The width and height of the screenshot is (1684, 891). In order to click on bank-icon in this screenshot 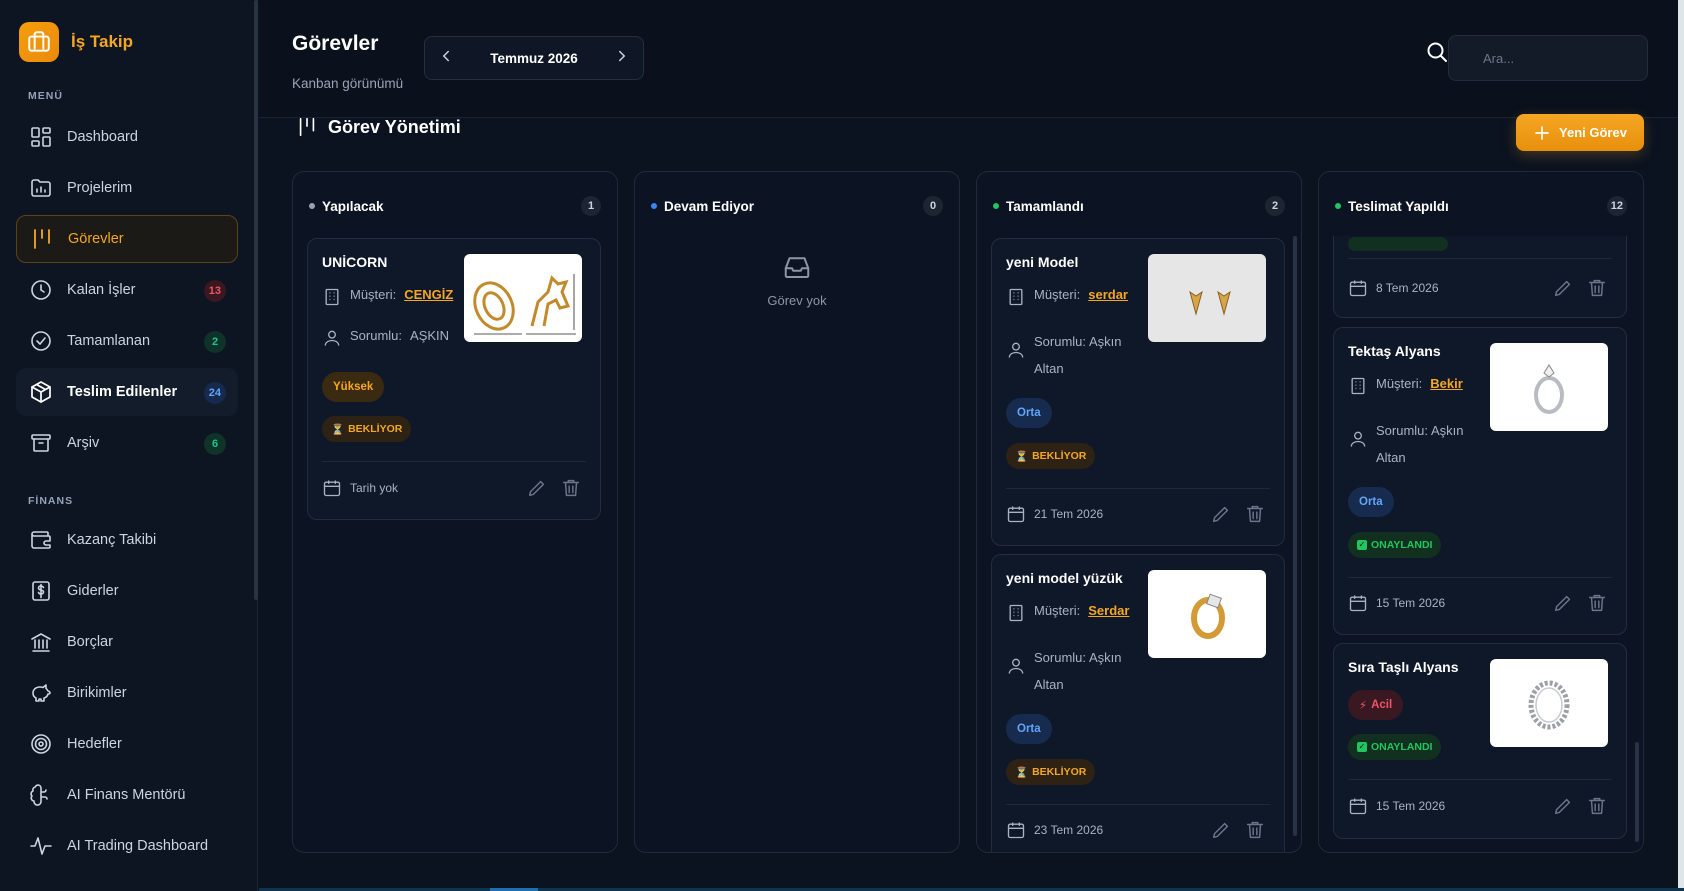, I will do `click(41, 642)`.